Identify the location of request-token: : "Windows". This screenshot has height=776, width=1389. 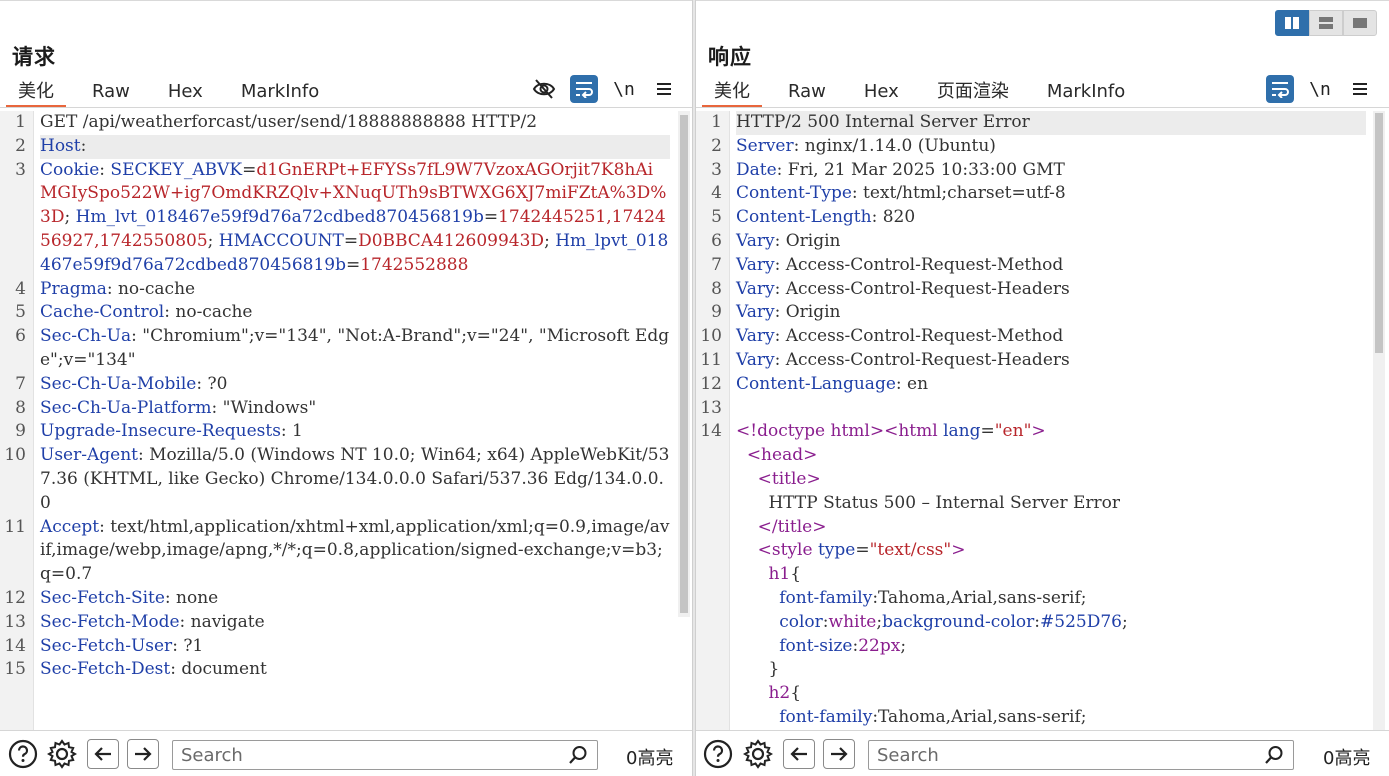
(264, 407).